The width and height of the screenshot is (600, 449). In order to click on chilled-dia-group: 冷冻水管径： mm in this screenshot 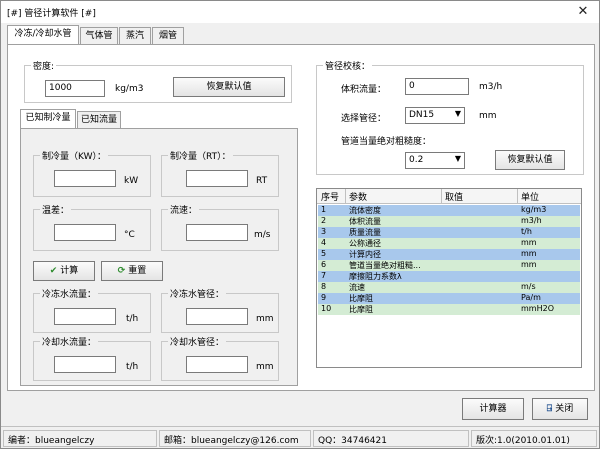, I will do `click(220, 310)`.